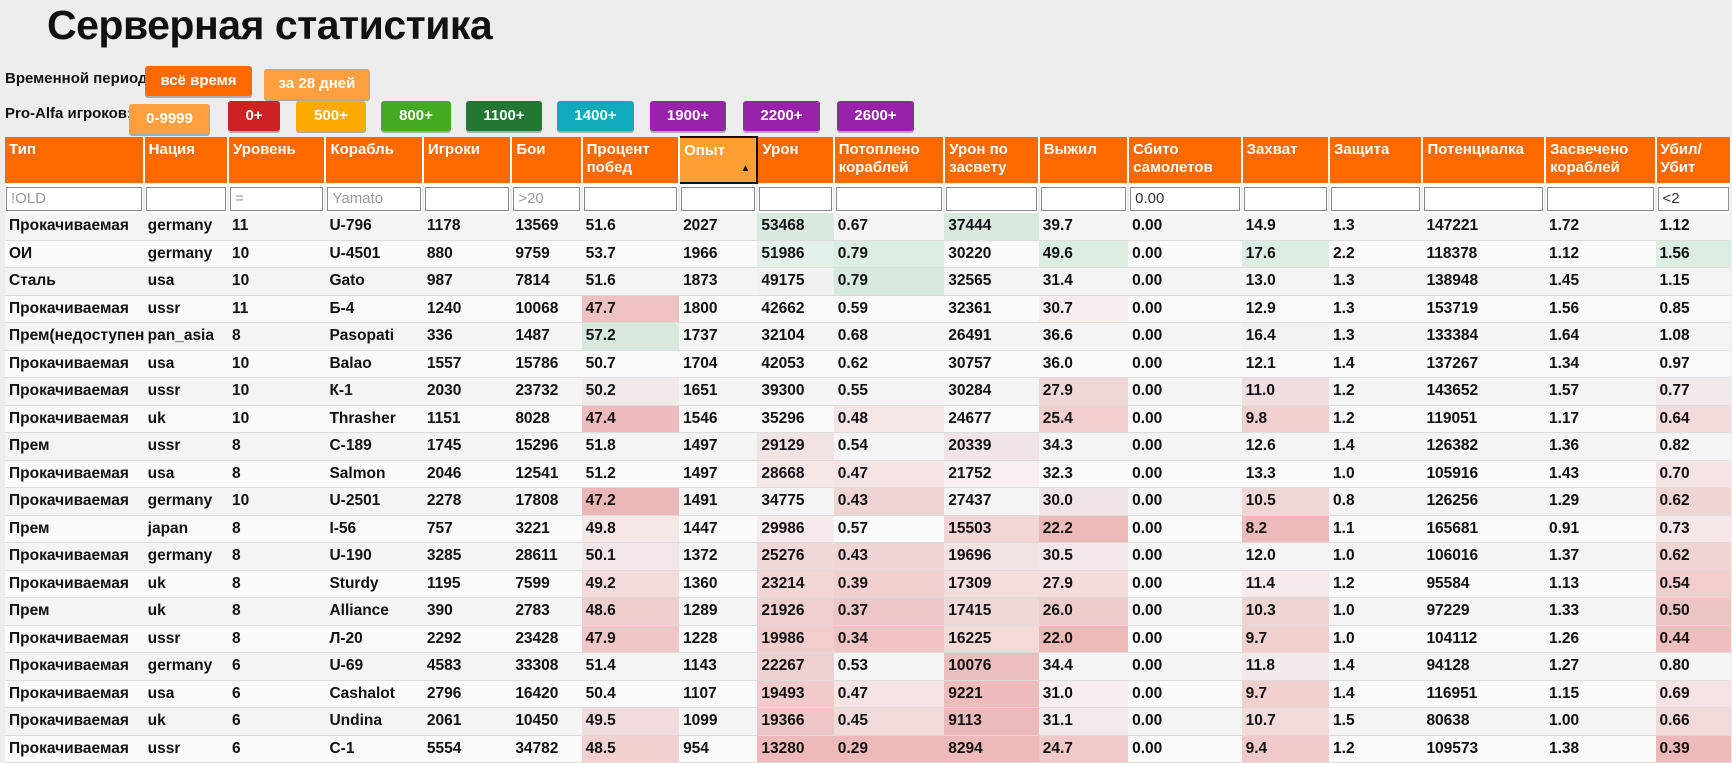  I want to click on filter-cell, so click(374, 198).